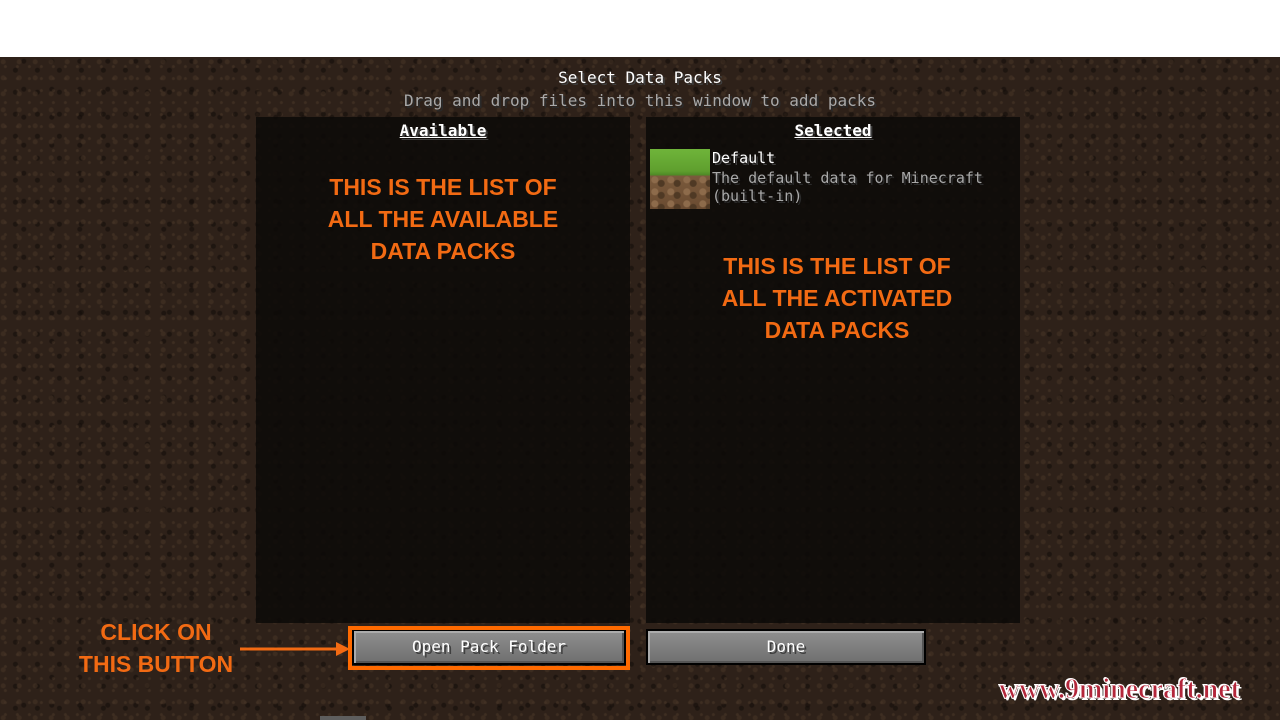 This screenshot has width=1280, height=720. What do you see at coordinates (786, 647) in the screenshot?
I see `done-button: Done` at bounding box center [786, 647].